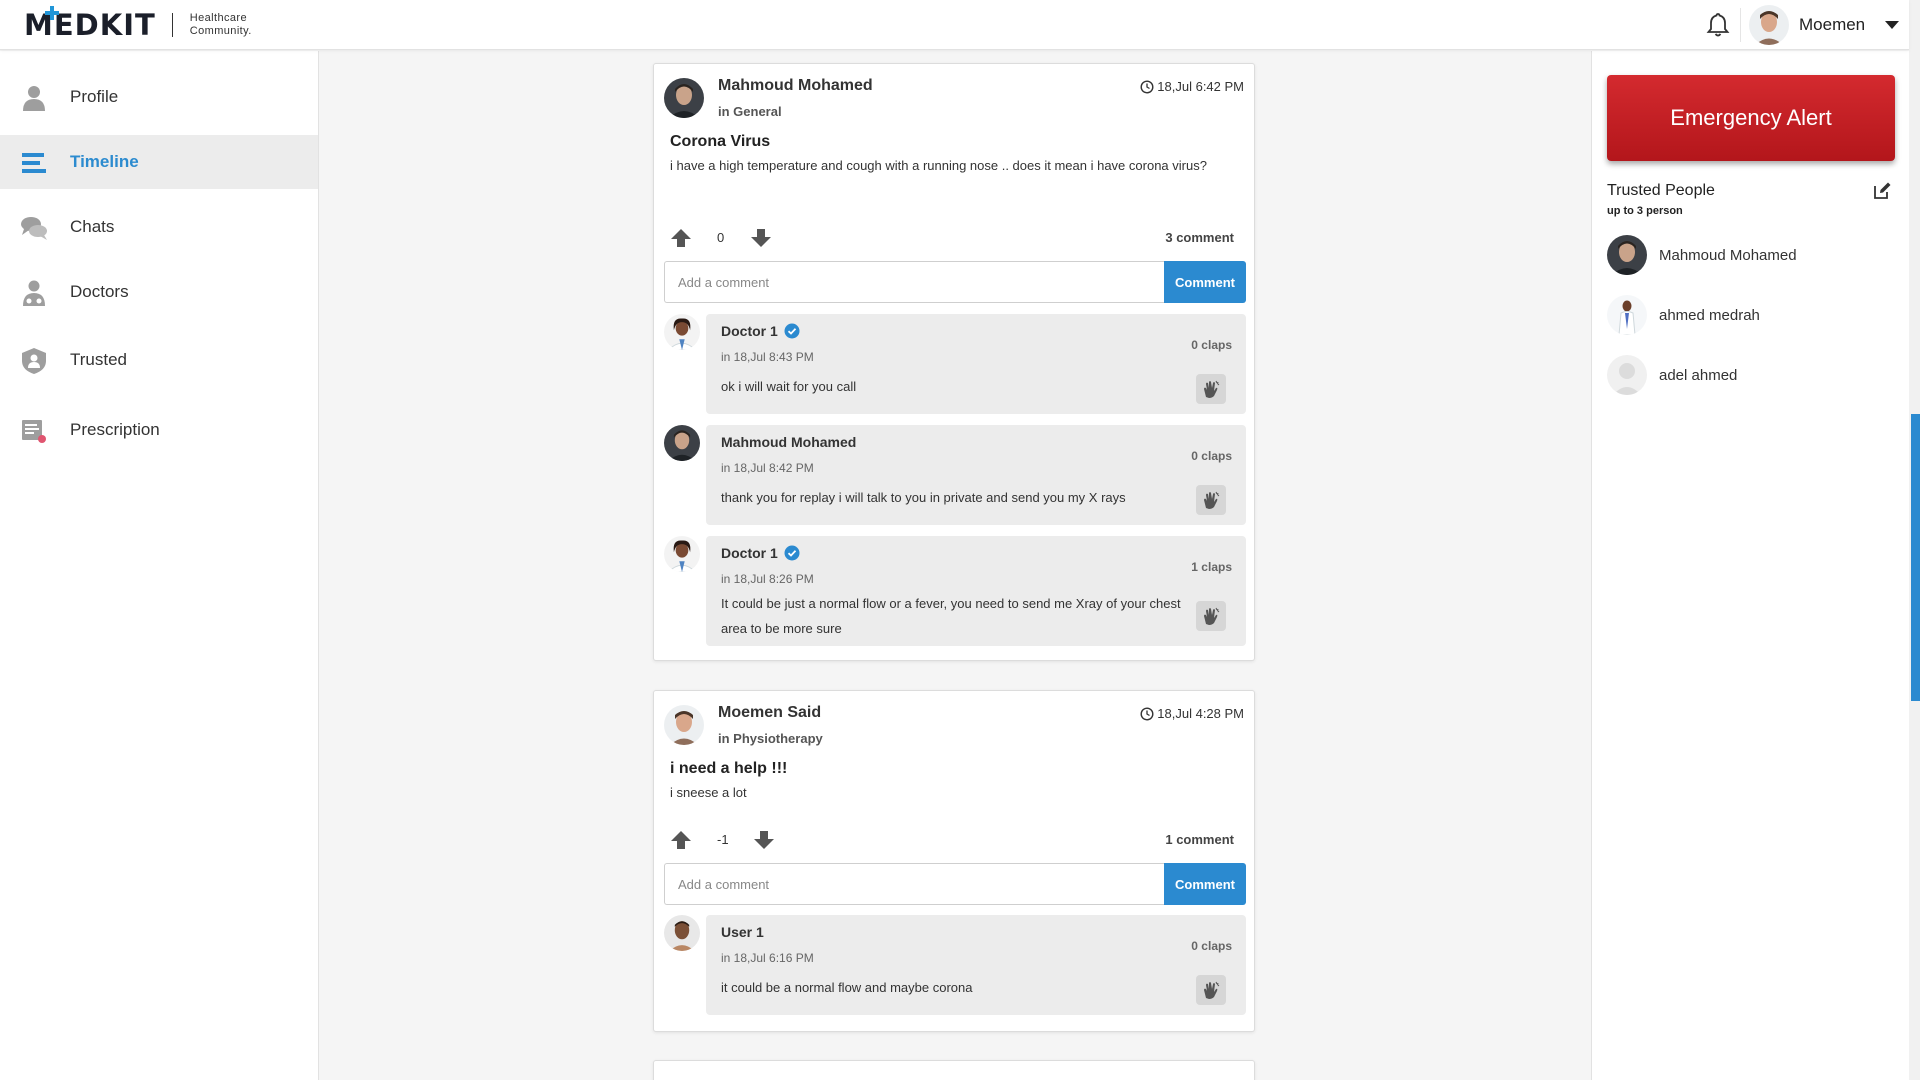 The height and width of the screenshot is (1080, 1920). Describe the element at coordinates (159, 360) in the screenshot. I see `sidebar-item-trusted: Trusted` at that location.